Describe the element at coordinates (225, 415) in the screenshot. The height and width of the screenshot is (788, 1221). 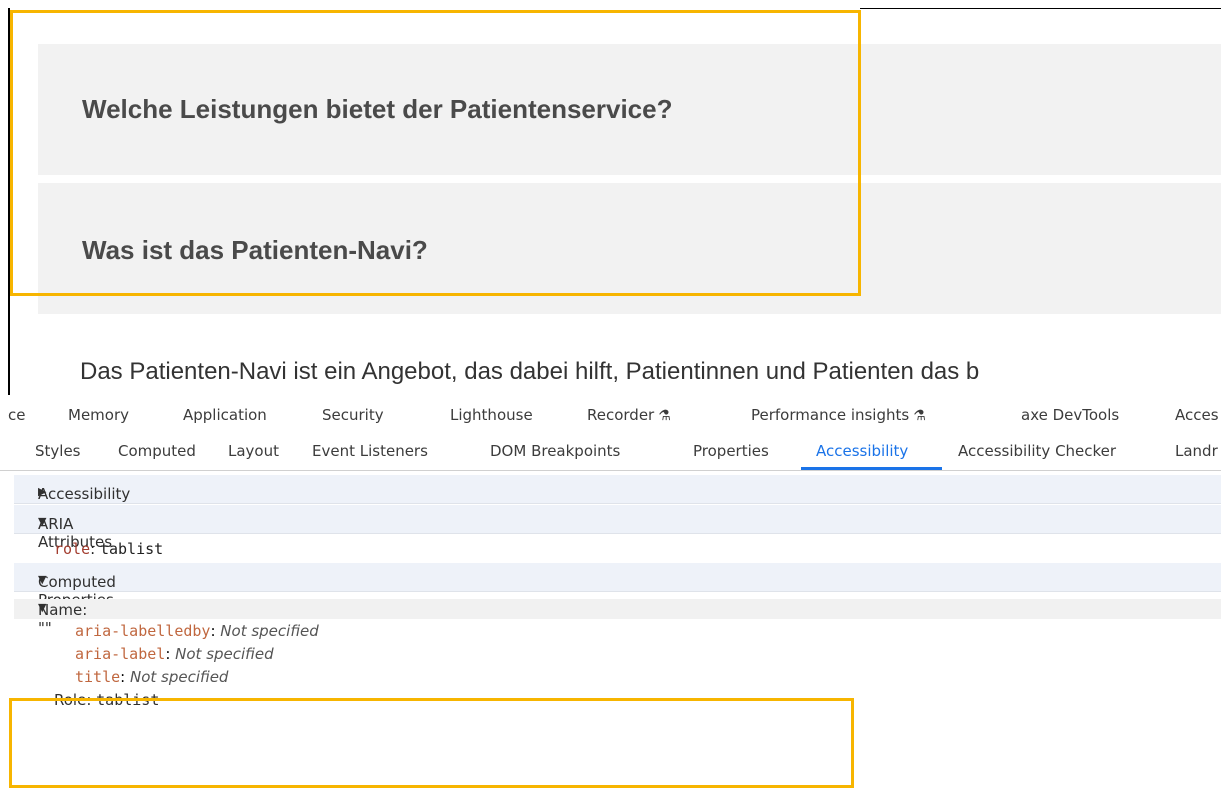
I see `tab-application: Application` at that location.